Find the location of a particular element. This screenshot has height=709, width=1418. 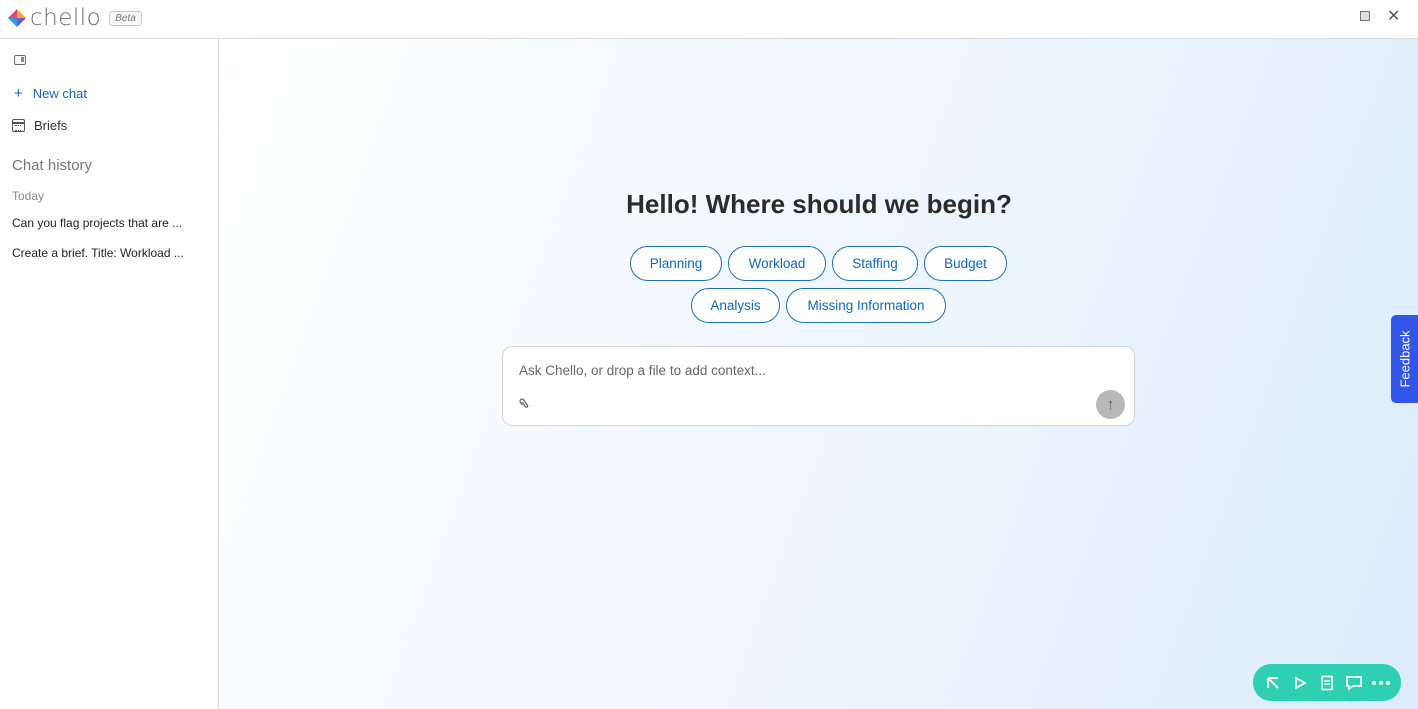

chat-input is located at coordinates (799, 370).